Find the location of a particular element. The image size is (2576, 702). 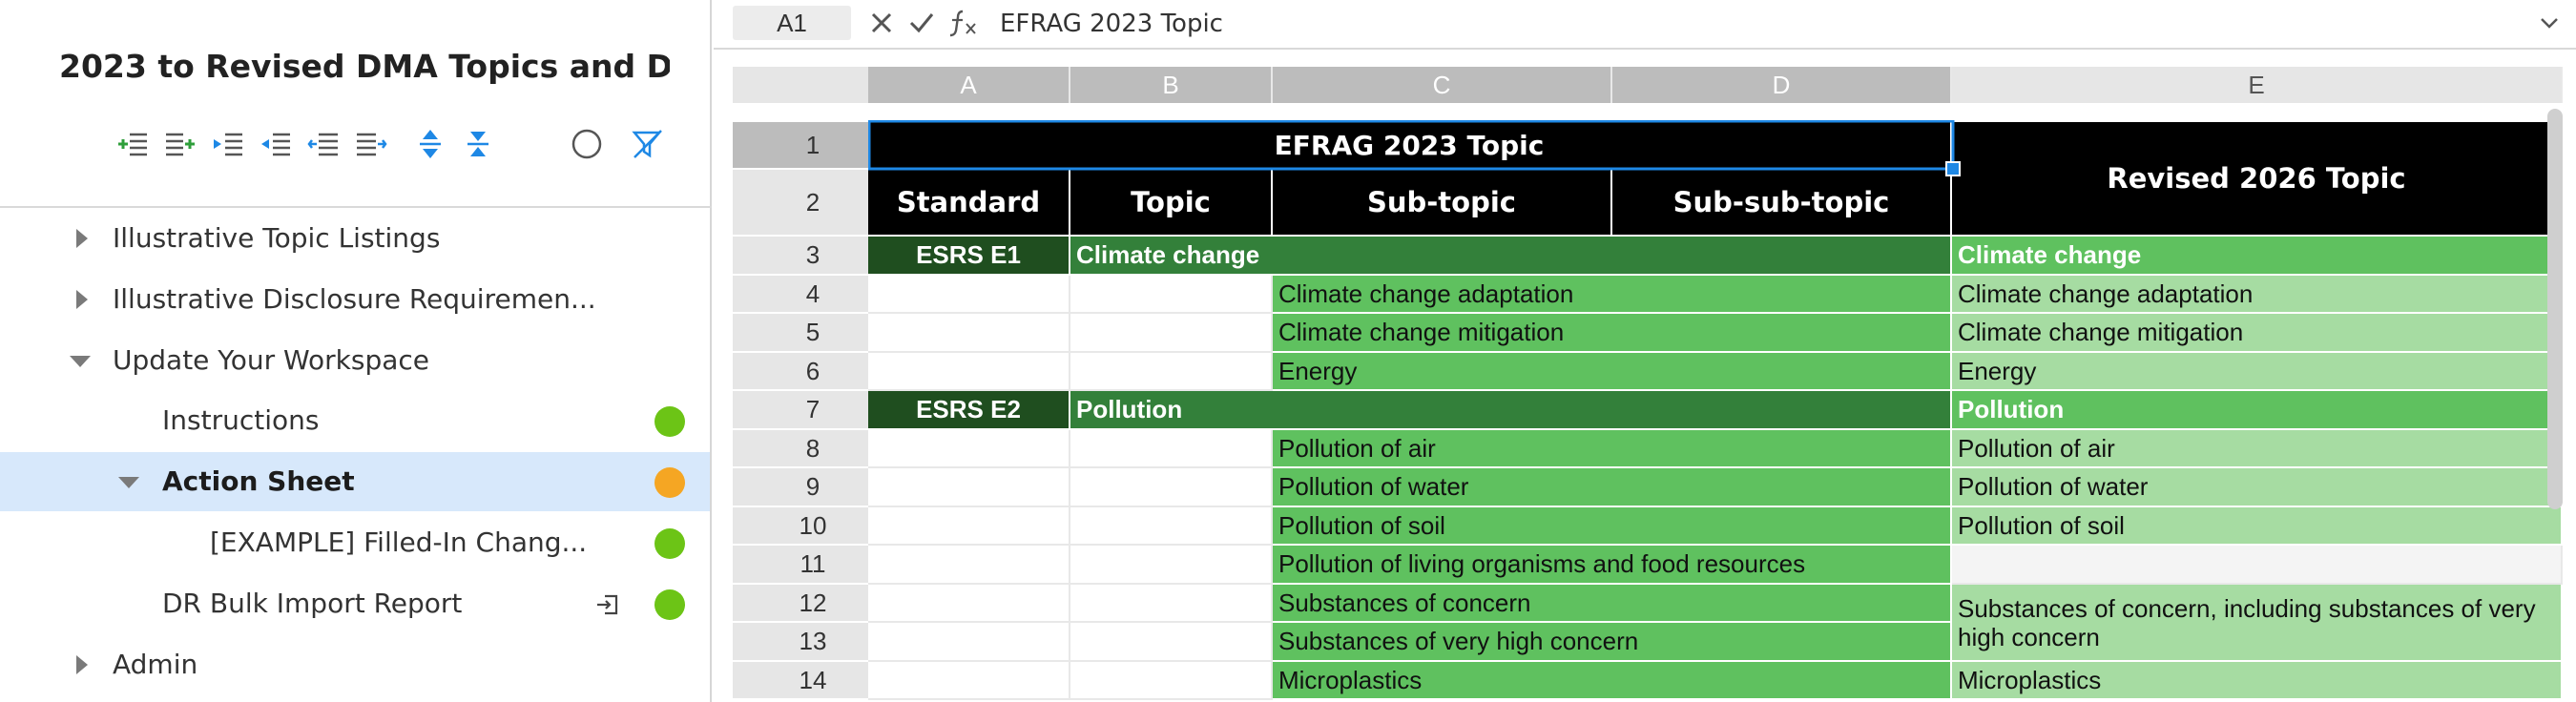

cell-c5-sub-topic: Climate change mitigation is located at coordinates (1612, 333).